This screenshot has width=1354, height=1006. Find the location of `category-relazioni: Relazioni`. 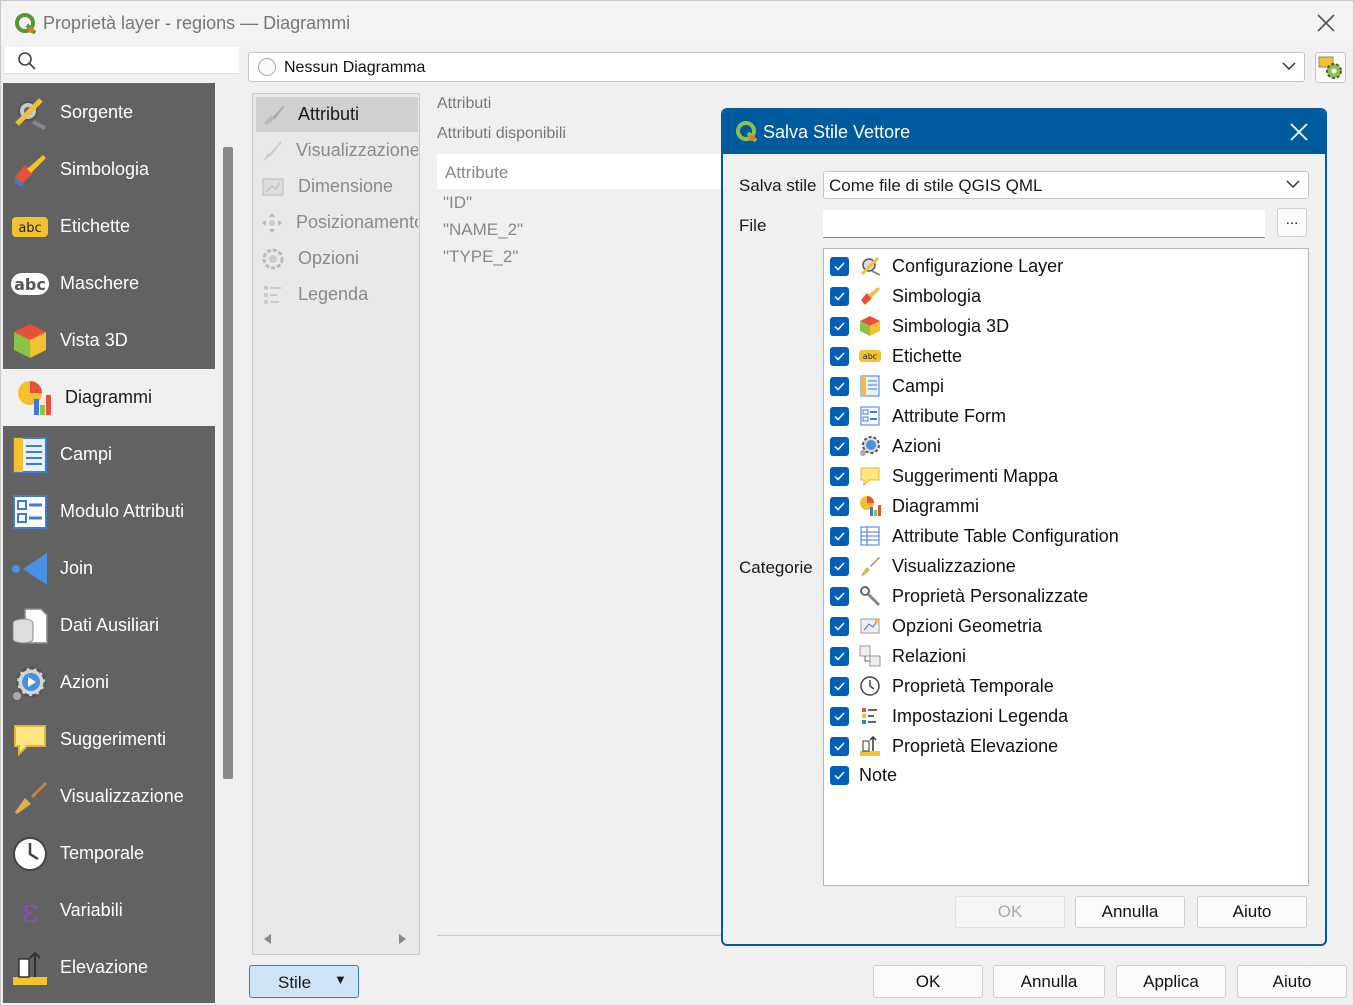

category-relazioni: Relazioni is located at coordinates (898, 656).